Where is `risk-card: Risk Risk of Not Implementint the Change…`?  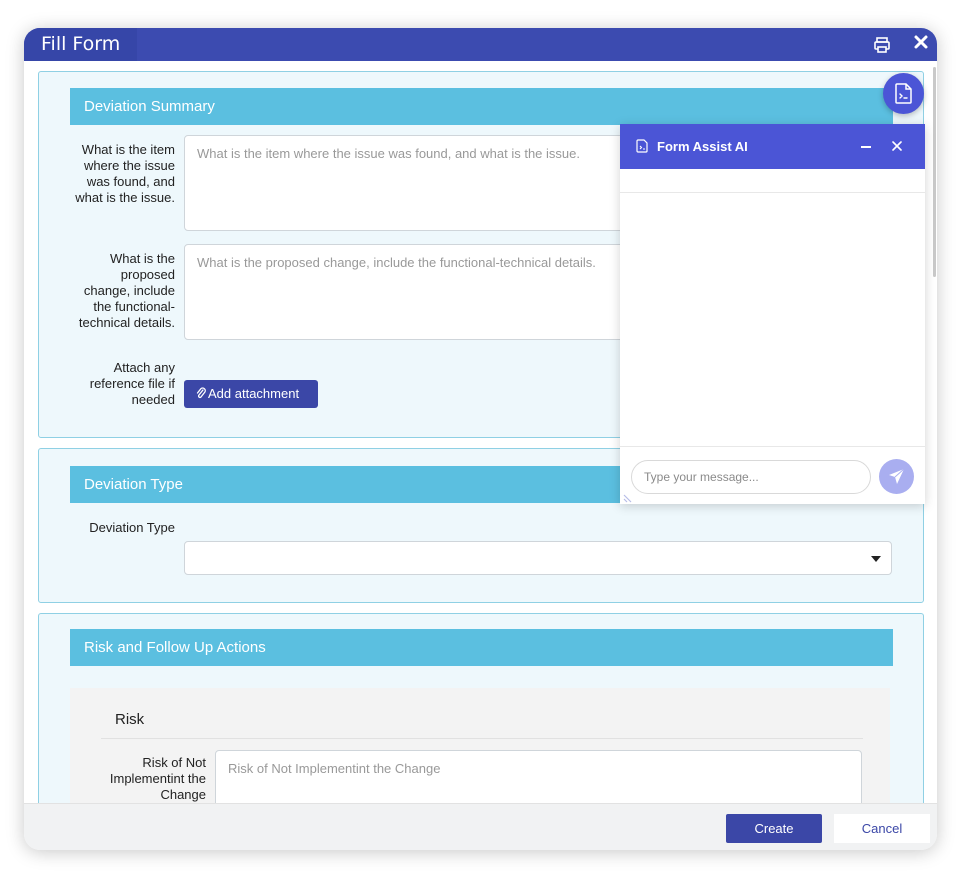
risk-card: Risk Risk of Not Implementint the Change… is located at coordinates (480, 745).